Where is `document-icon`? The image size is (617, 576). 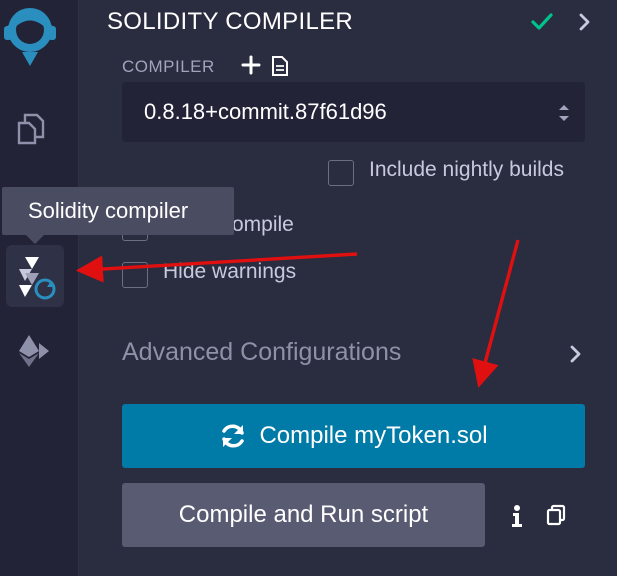
document-icon is located at coordinates (280, 66).